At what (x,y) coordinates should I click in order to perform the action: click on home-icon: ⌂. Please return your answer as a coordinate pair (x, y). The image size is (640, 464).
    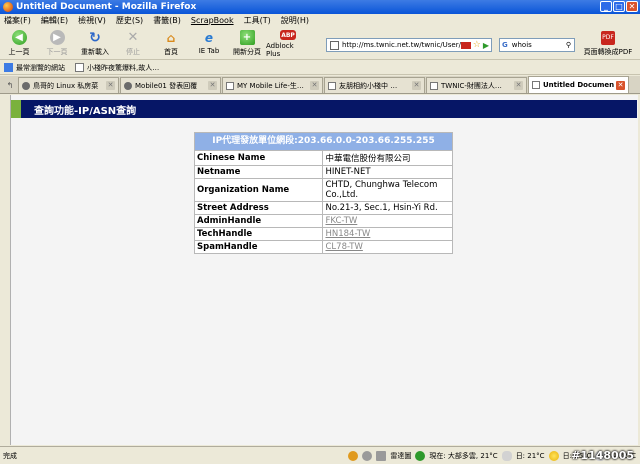
    Looking at the image, I should click on (171, 37).